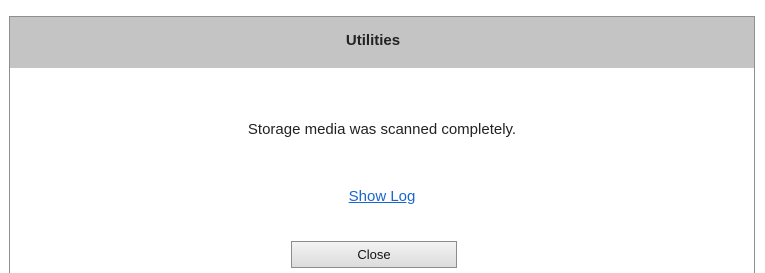  What do you see at coordinates (382, 129) in the screenshot?
I see `status-message: Storage media was scanned completely.` at bounding box center [382, 129].